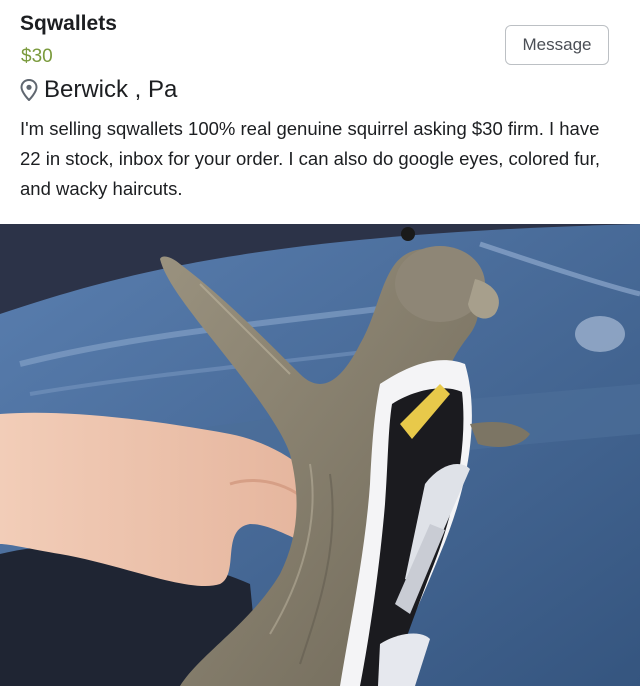 The height and width of the screenshot is (686, 640). What do you see at coordinates (37, 56) in the screenshot?
I see `listing-price: $30` at bounding box center [37, 56].